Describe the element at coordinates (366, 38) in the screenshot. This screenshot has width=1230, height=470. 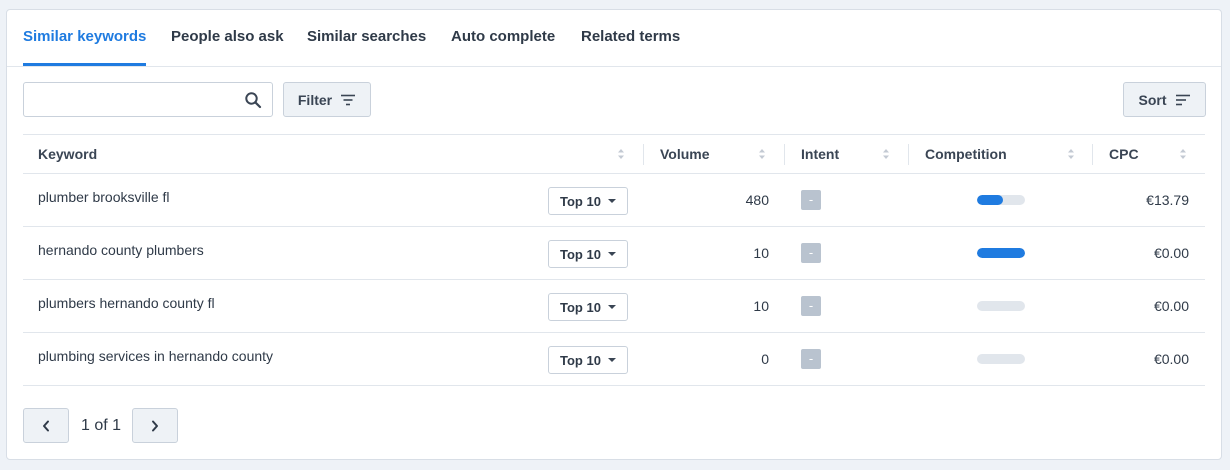
I see `tab-similar-searches: Similar searches` at that location.